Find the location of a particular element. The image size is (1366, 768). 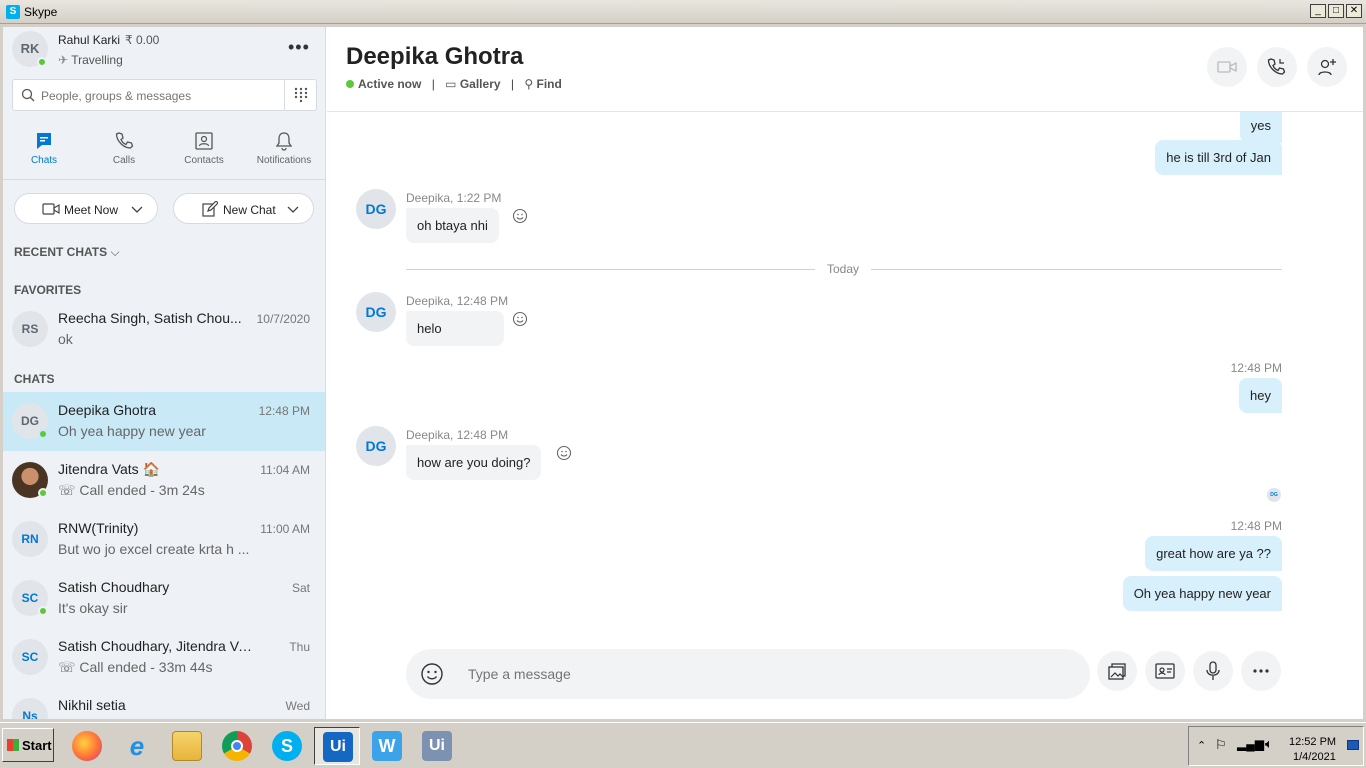

volume-icon: 🔈︎ is located at coordinates (1269, 744).